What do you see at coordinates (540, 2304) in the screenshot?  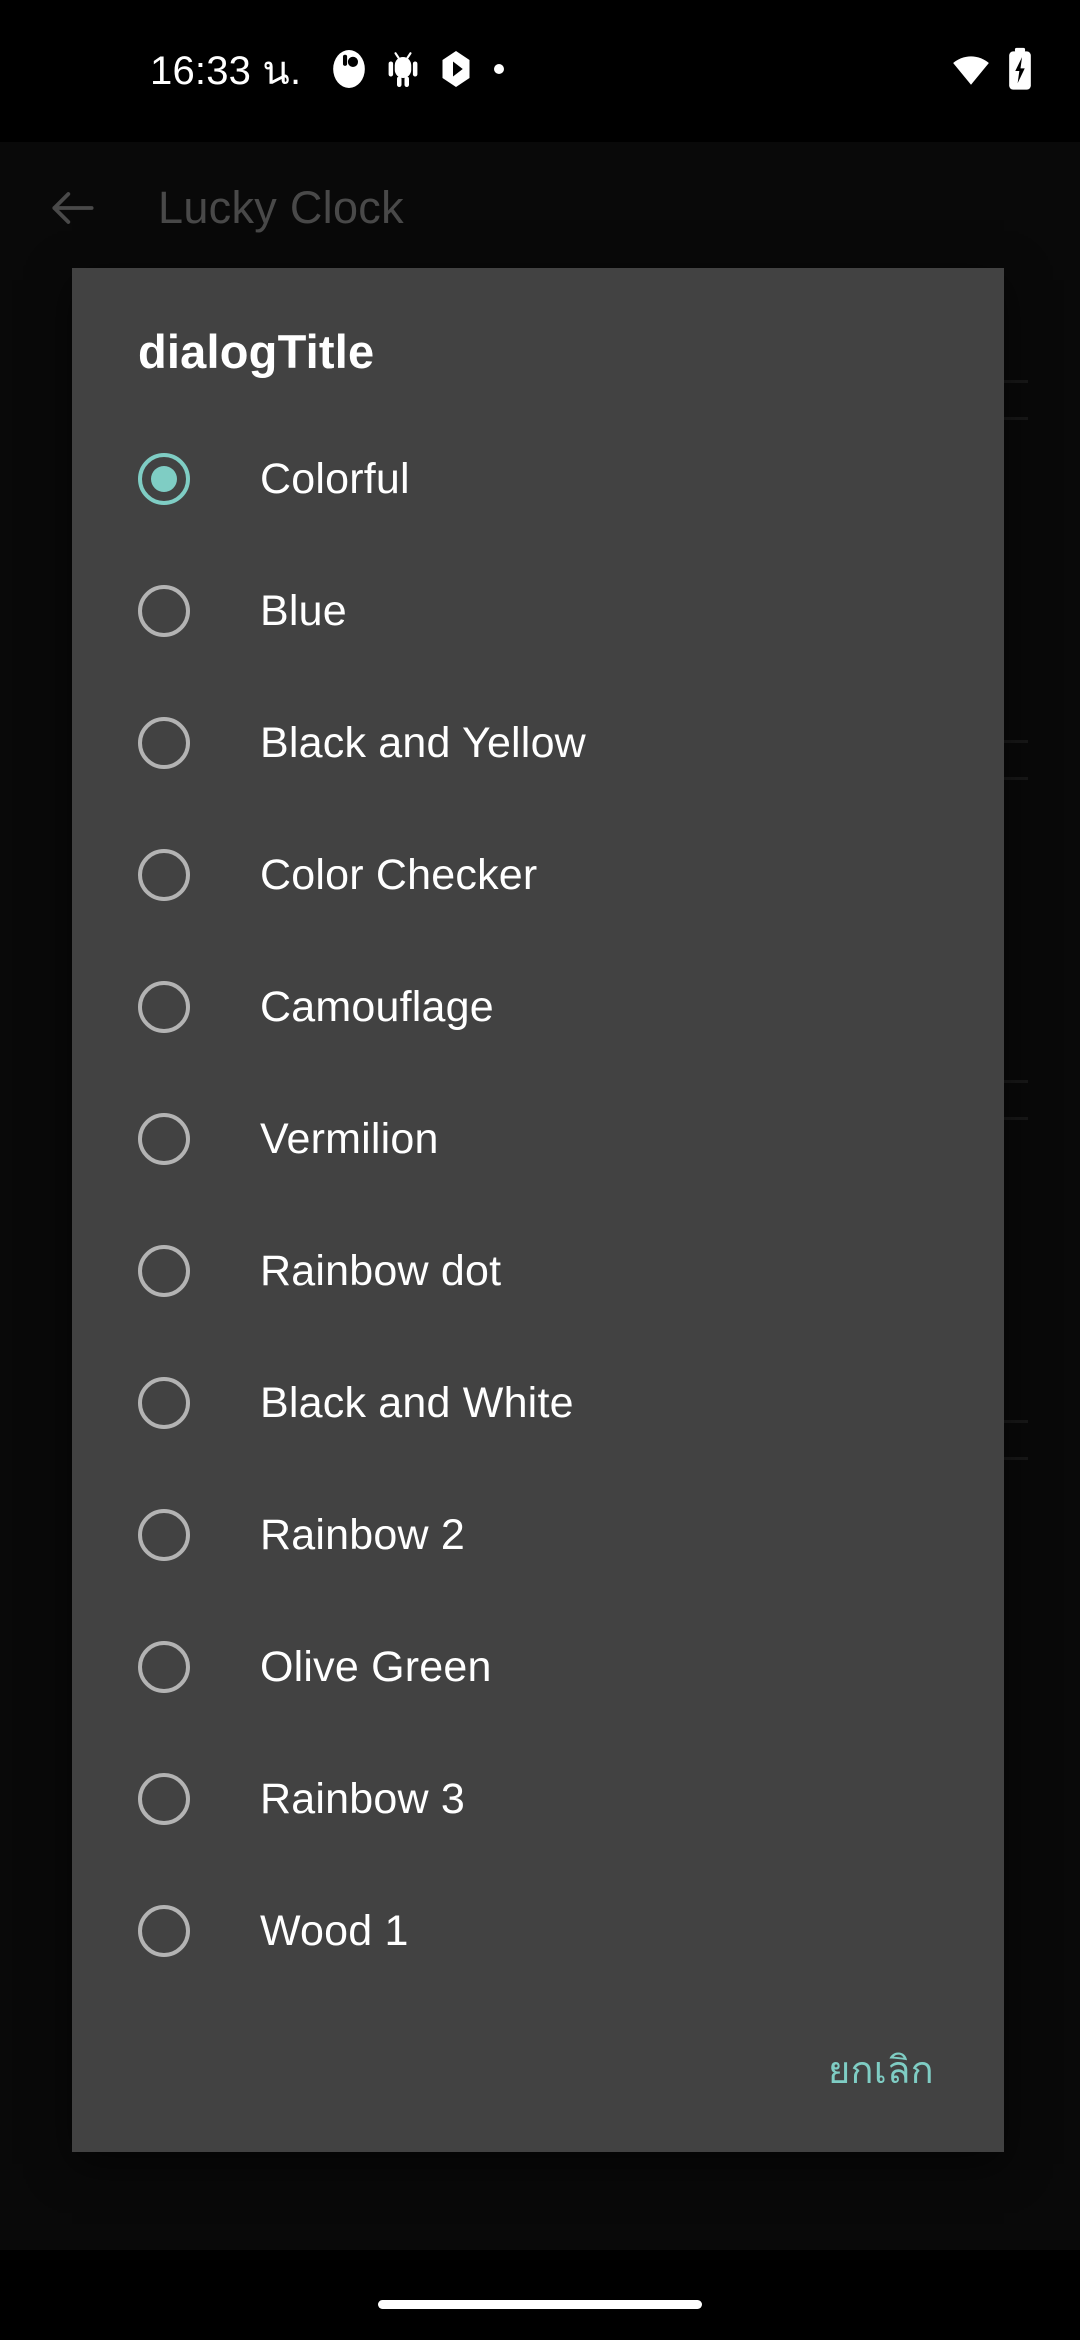 I see `home-gesture-pill` at bounding box center [540, 2304].